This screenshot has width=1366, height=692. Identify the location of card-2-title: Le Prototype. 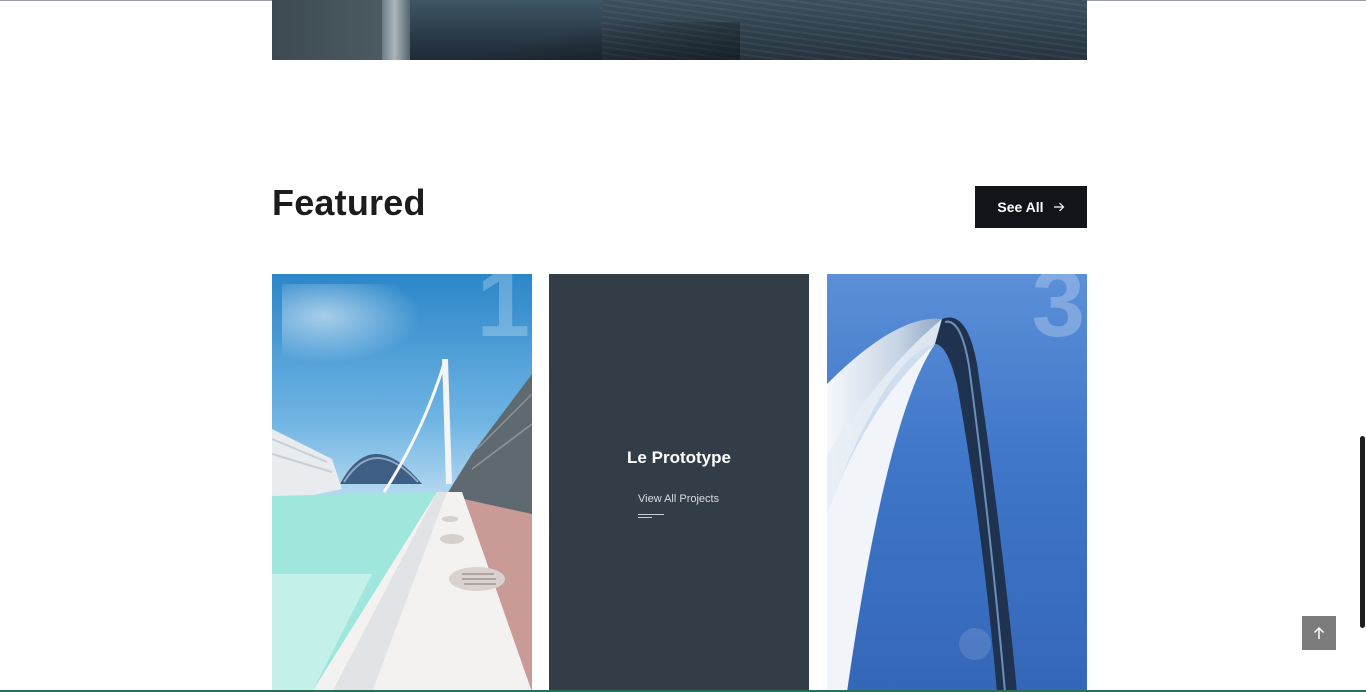
(679, 457).